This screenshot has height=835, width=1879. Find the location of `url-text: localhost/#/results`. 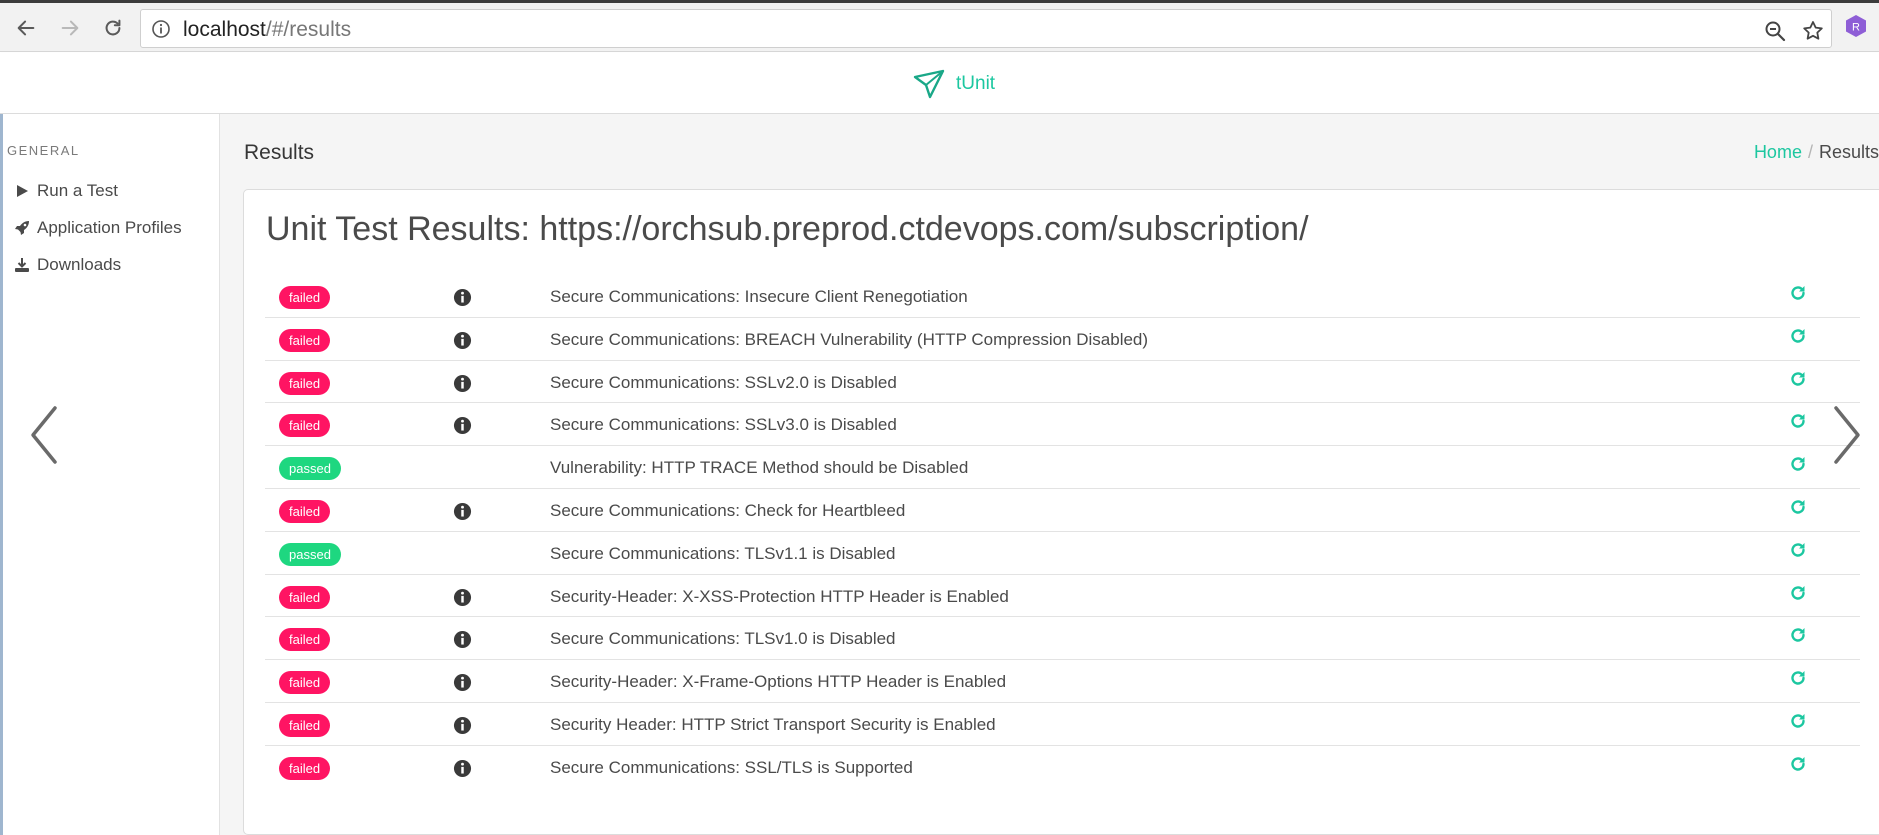

url-text: localhost/#/results is located at coordinates (267, 30).